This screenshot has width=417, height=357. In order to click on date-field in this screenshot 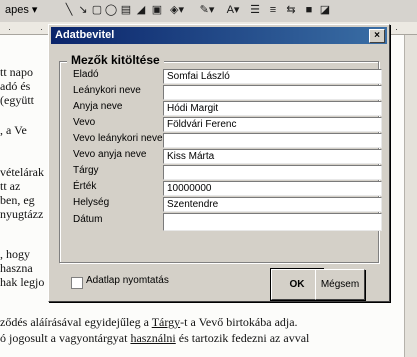, I will do `click(272, 222)`.